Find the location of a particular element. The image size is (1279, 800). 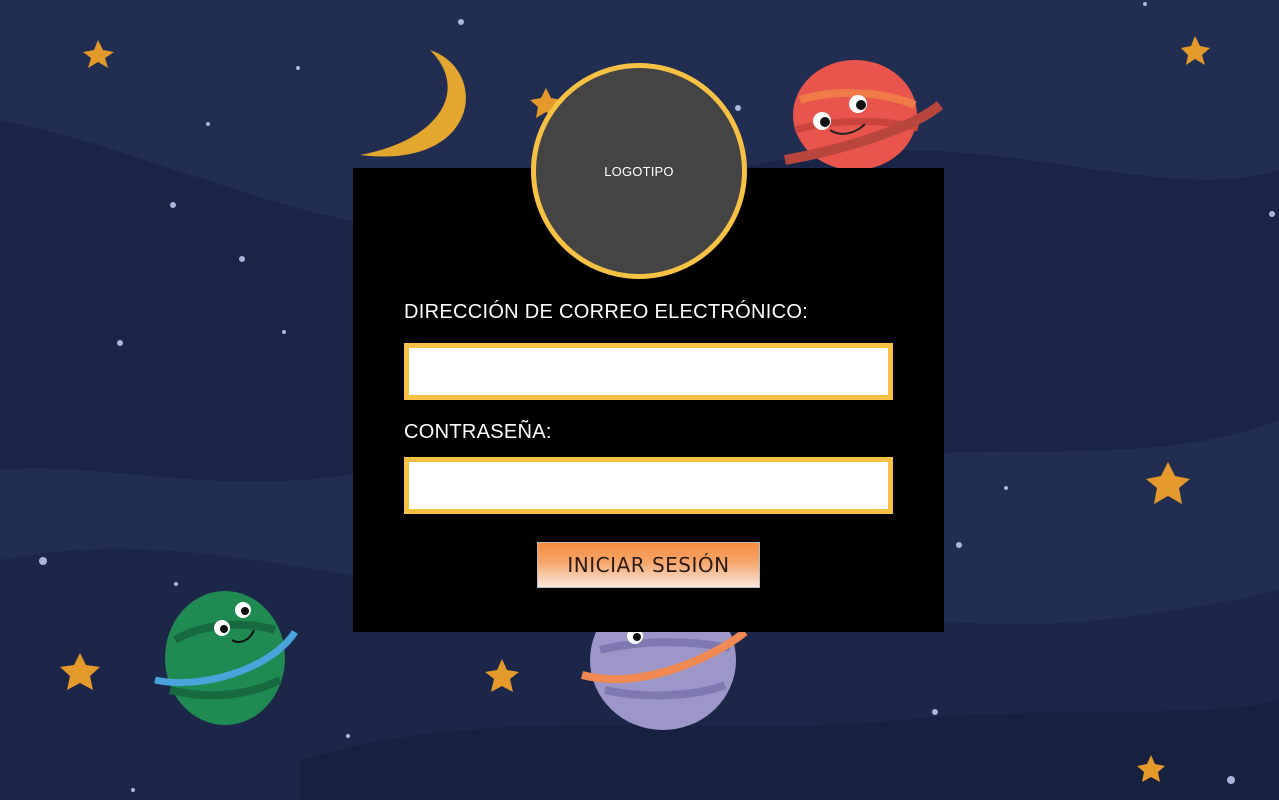

email-label: DIRECCIÓN DE CORREO ELECTRÓNICO: is located at coordinates (606, 312).